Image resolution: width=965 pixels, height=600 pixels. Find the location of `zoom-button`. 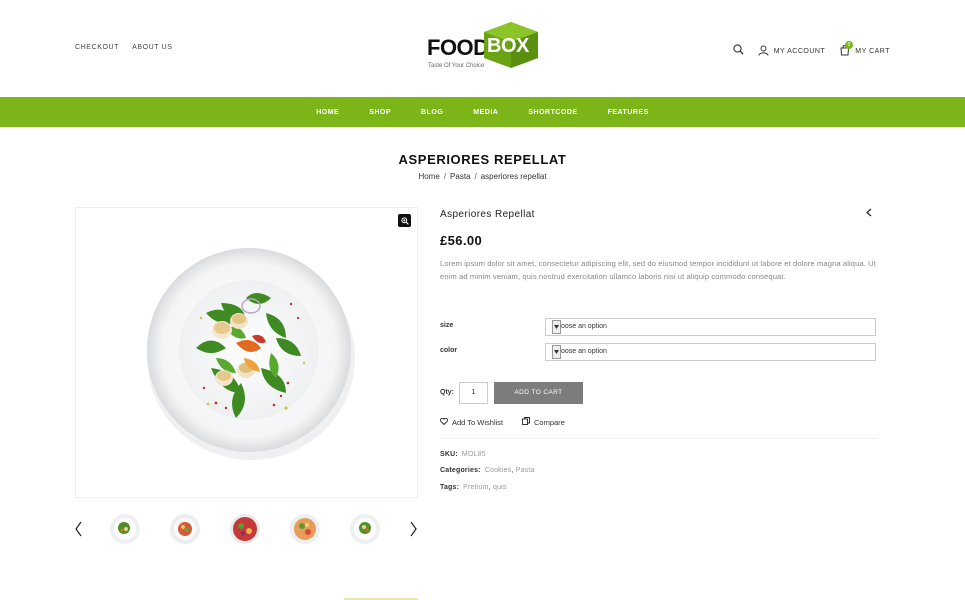

zoom-button is located at coordinates (404, 220).